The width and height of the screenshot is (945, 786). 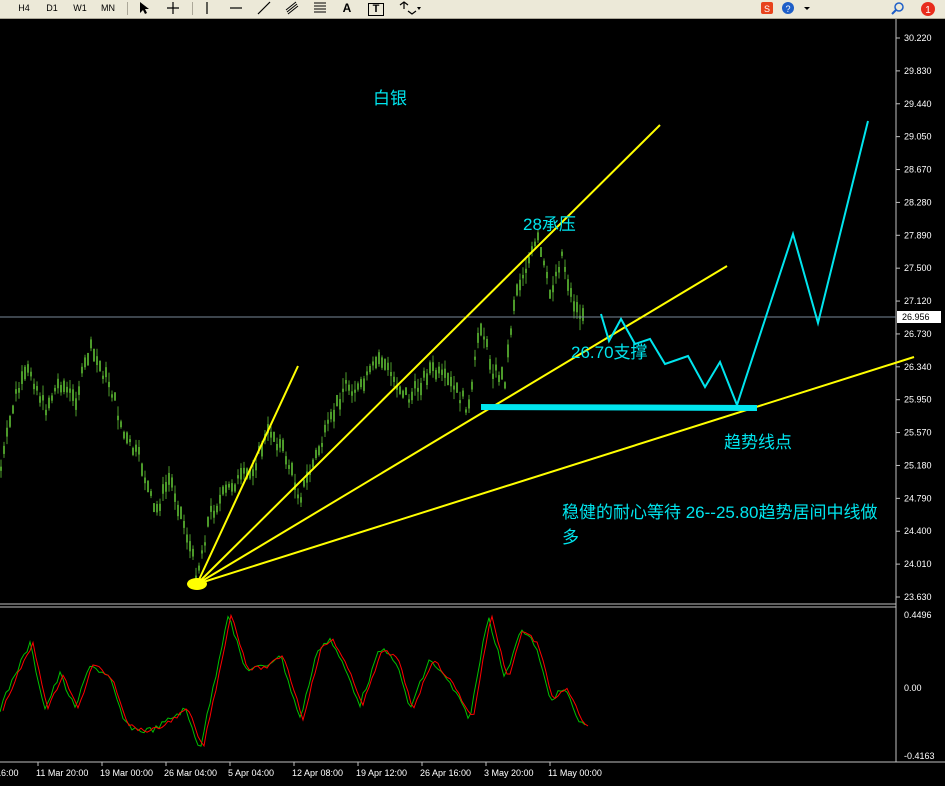 I want to click on advice-annotation-line2: 多, so click(x=570, y=537).